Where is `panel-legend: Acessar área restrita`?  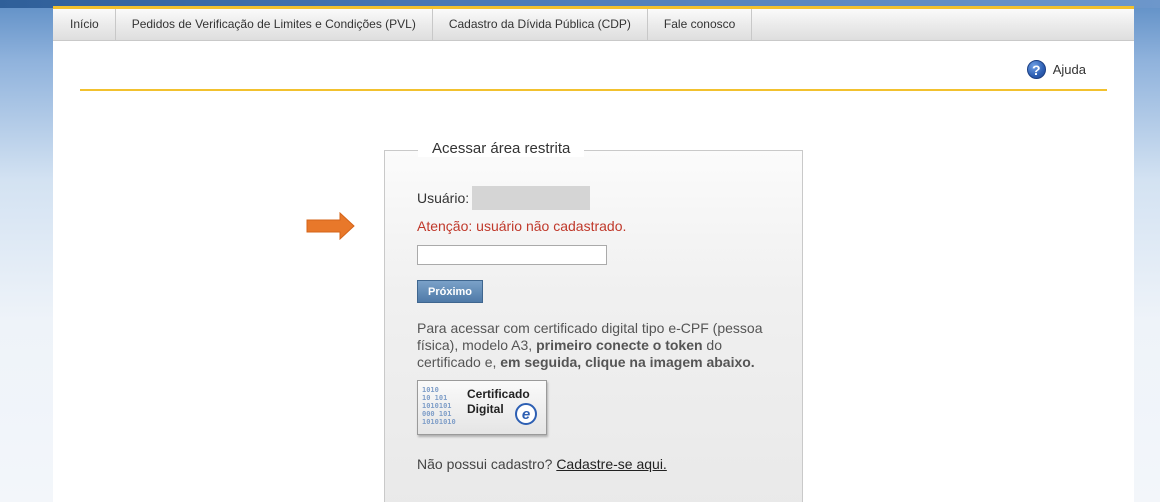 panel-legend: Acessar área restrita is located at coordinates (501, 148).